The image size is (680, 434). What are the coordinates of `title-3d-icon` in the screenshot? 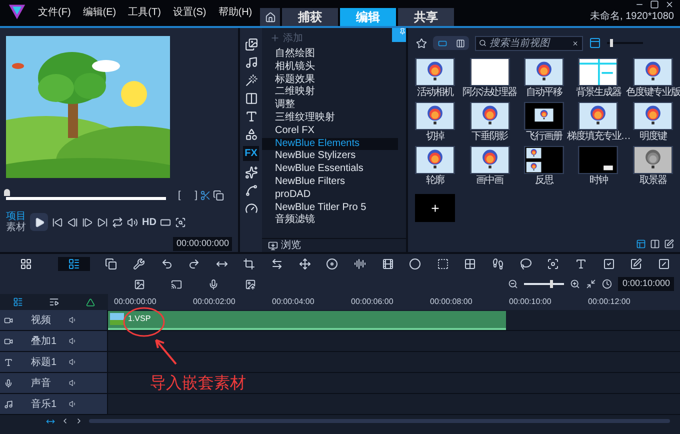 It's located at (580, 264).